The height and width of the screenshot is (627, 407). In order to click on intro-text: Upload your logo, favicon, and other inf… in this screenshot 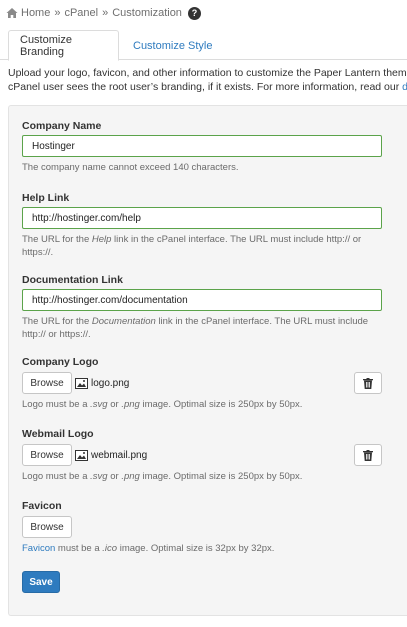, I will do `click(207, 80)`.